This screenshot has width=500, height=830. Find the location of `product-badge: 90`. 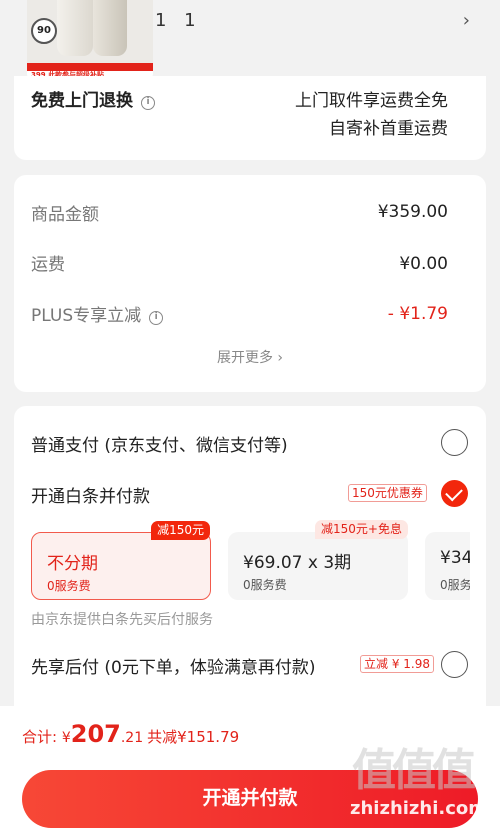

product-badge: 90 is located at coordinates (44, 31).